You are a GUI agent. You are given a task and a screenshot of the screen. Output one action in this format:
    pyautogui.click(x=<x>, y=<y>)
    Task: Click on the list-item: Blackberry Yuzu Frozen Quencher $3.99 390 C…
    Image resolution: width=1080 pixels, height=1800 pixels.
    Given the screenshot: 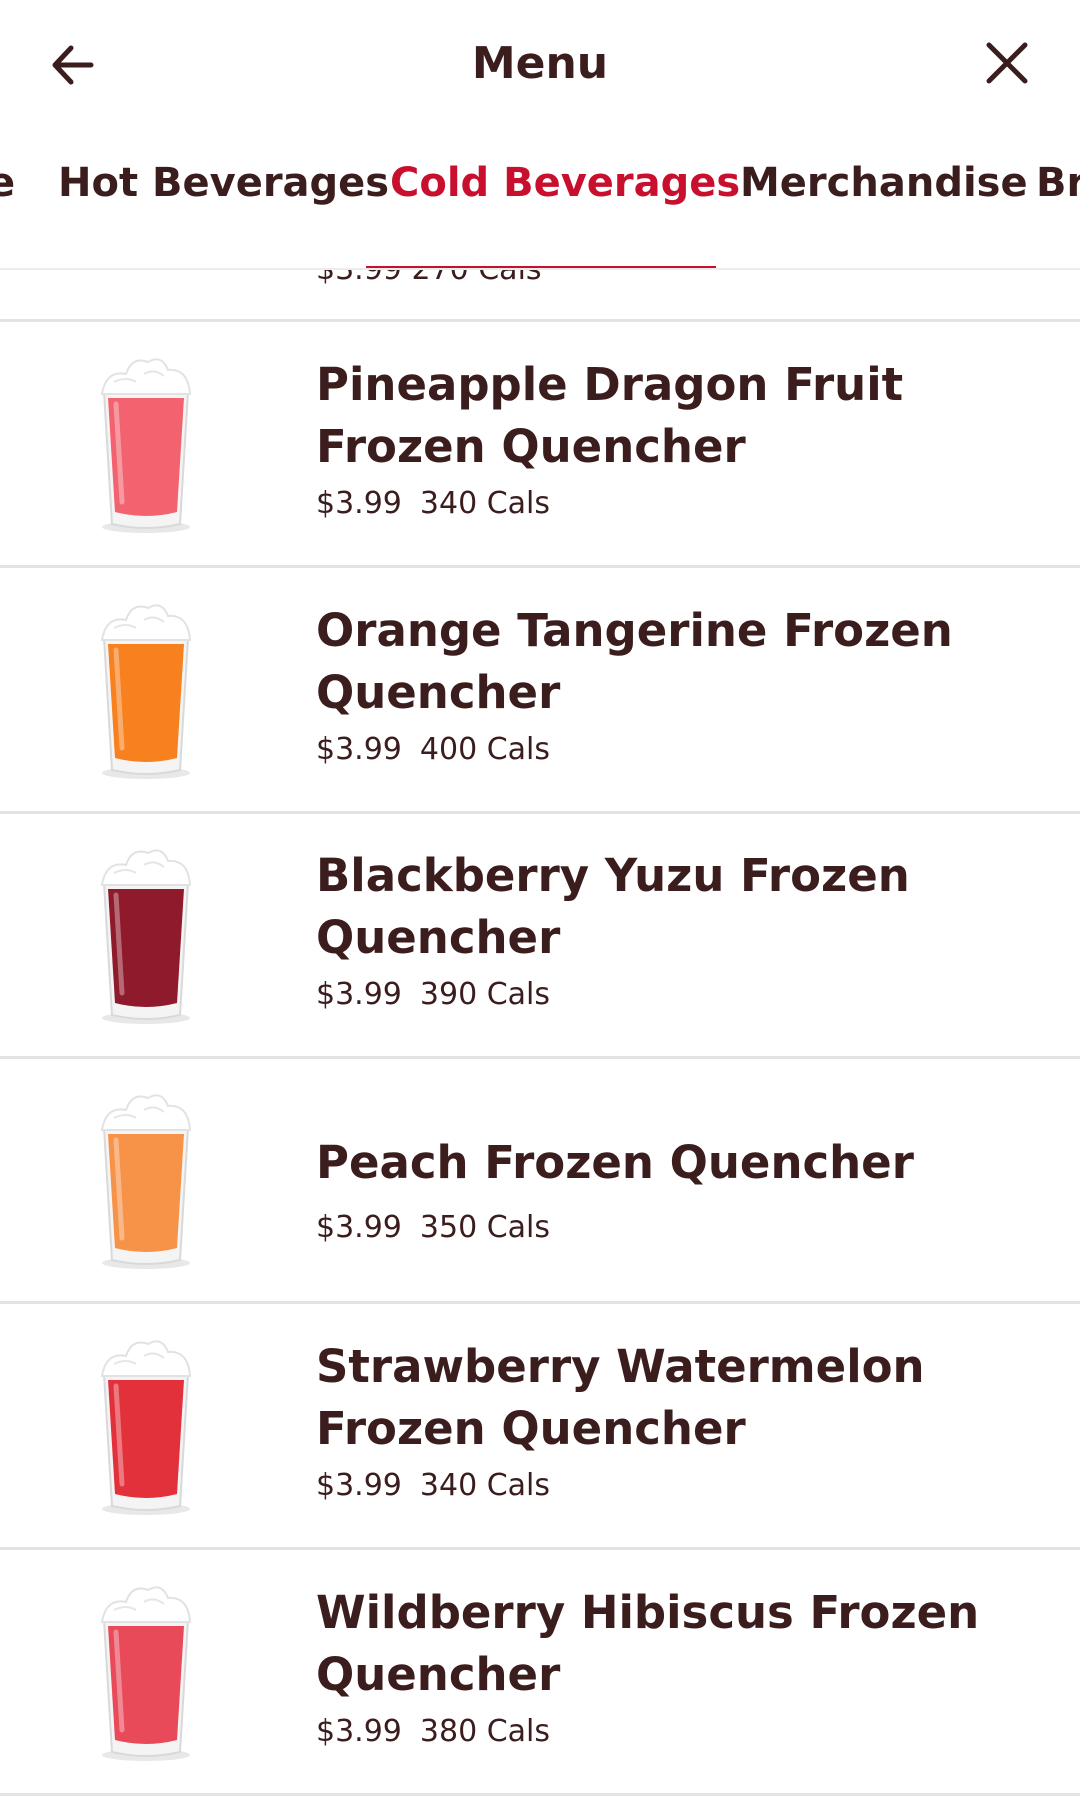 What is the action you would take?
    pyautogui.click(x=540, y=937)
    